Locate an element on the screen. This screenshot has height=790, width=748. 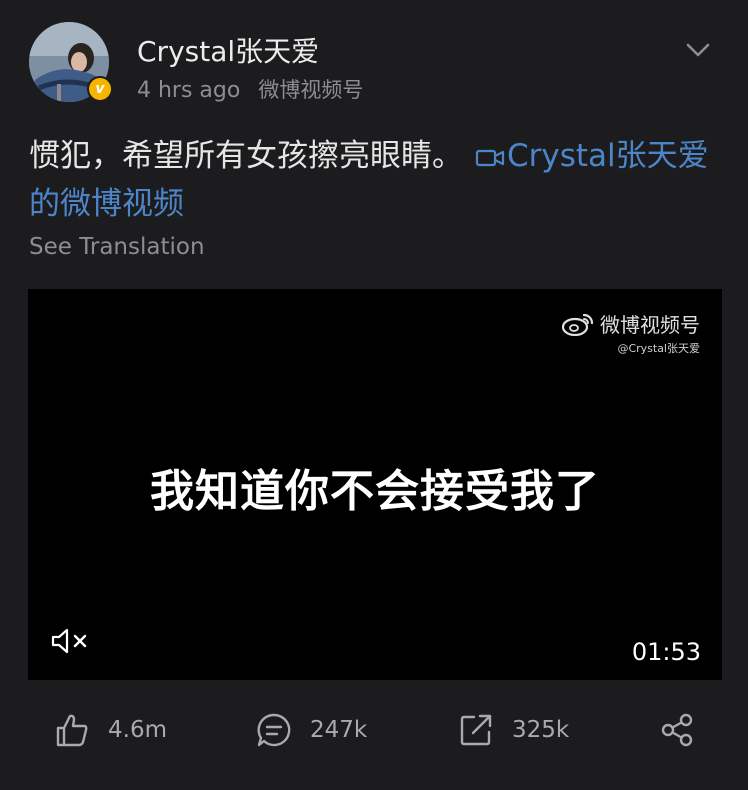
comment-button: 247k is located at coordinates (311, 730).